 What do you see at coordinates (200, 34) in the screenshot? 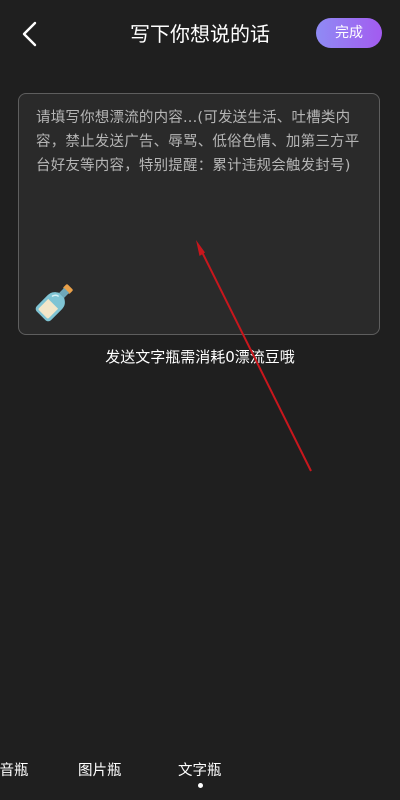
I see `header: 写下你想说的话 完成` at bounding box center [200, 34].